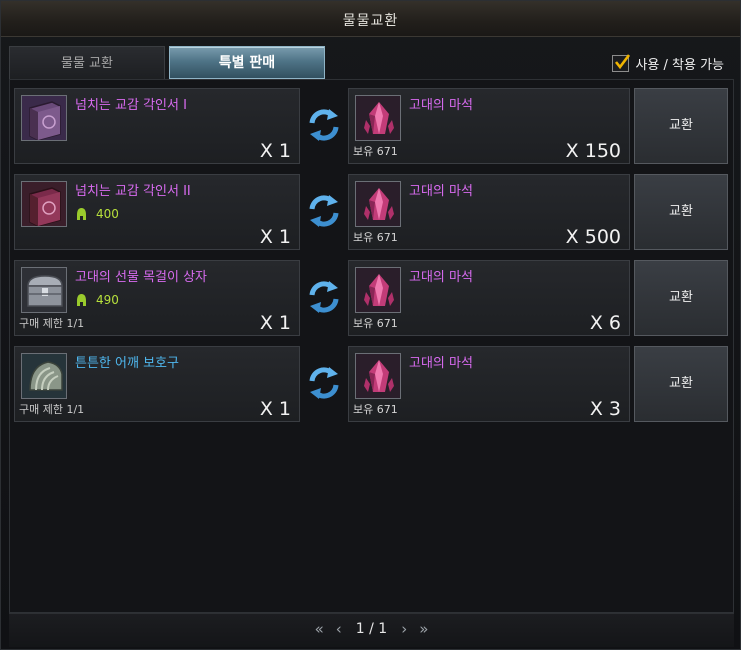 The image size is (741, 650). Describe the element at coordinates (157, 384) in the screenshot. I see `give-item-slot: 튼튼한 어깨 보호구 구매 제한 1/1 X 1` at that location.